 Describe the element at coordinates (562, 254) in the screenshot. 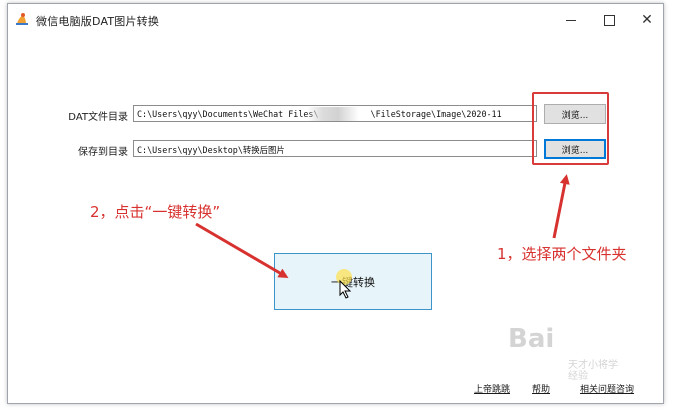

I see `annotation-step1: 1，选择两个文件夹` at that location.